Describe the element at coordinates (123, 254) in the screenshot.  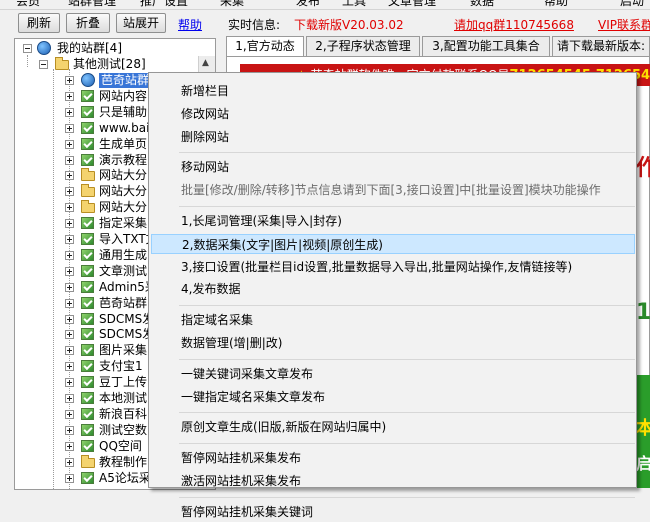
I see `tree-site-label: 通用生成` at that location.